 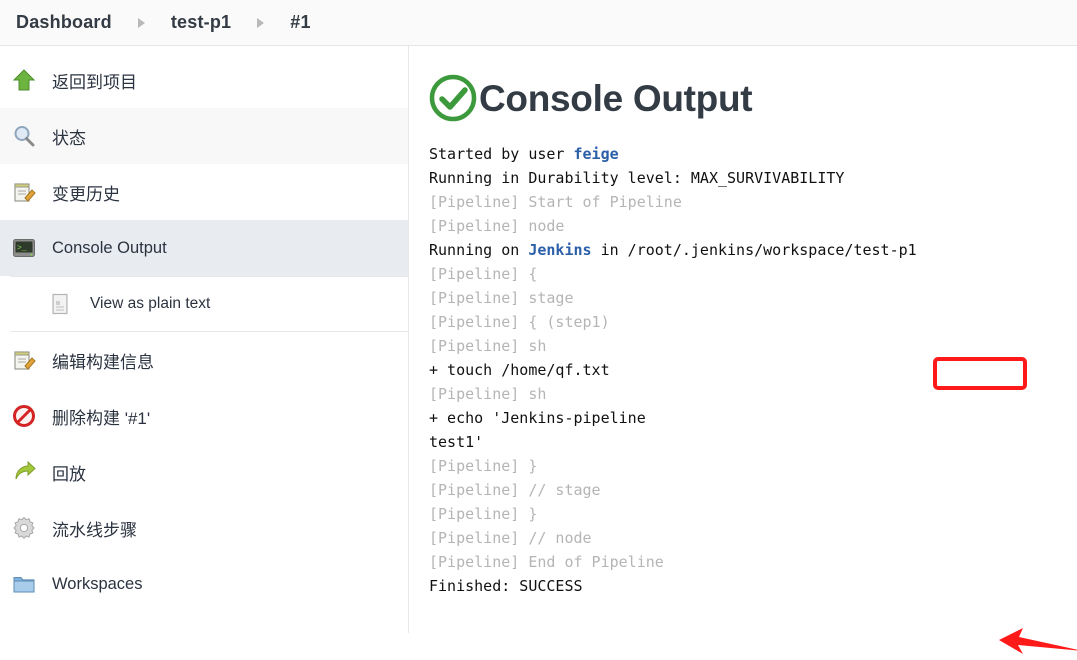 What do you see at coordinates (201, 22) in the screenshot?
I see `breadcrumb-item-project: test-p1` at bounding box center [201, 22].